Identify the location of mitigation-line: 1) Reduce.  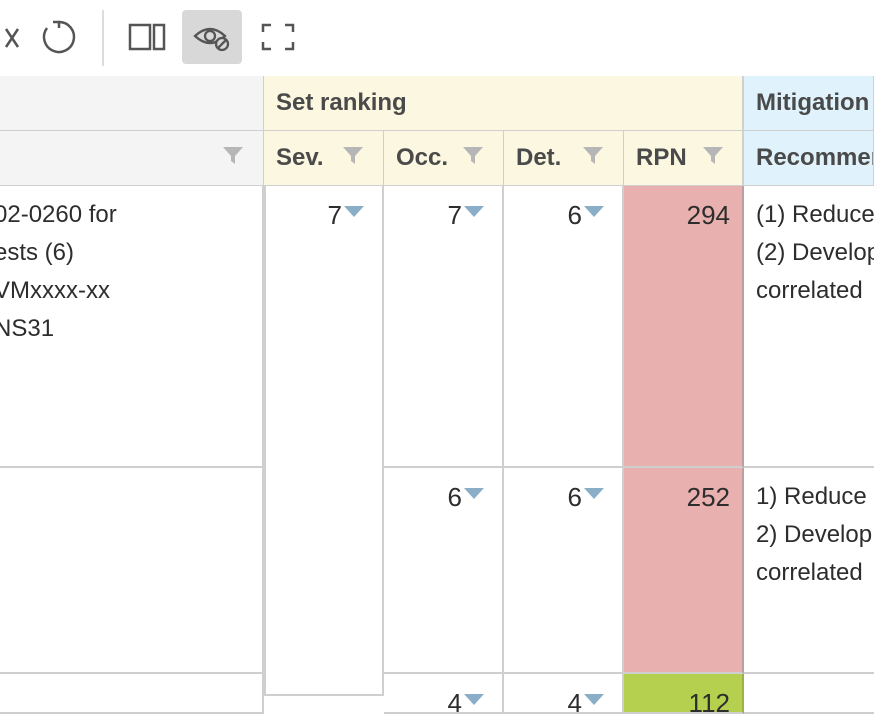
(811, 496).